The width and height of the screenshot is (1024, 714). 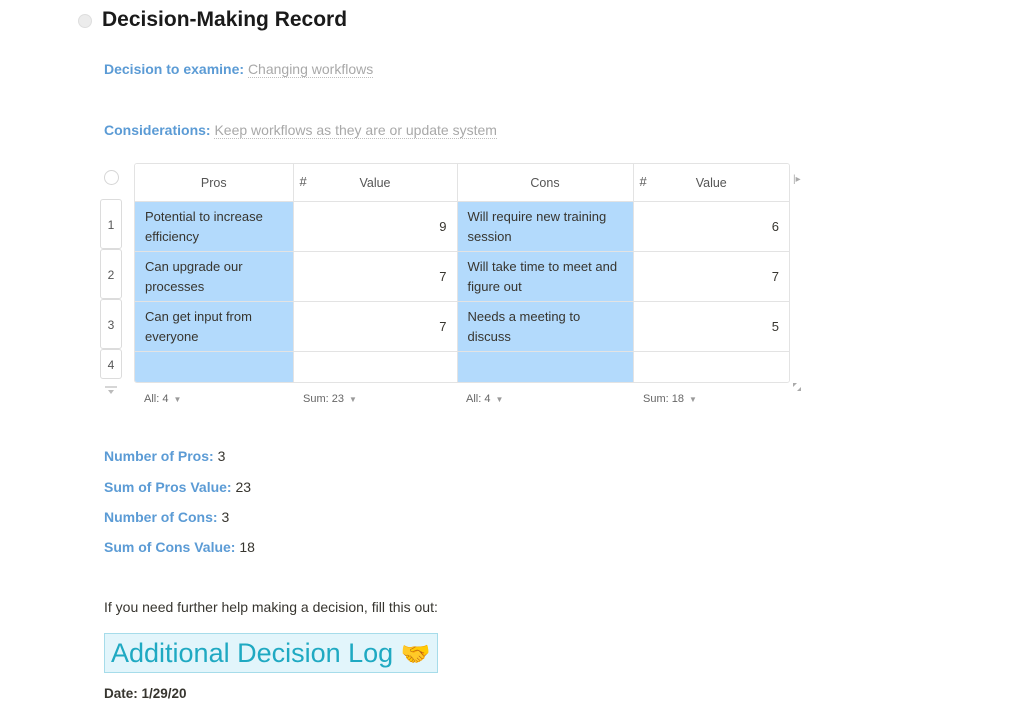 I want to click on pro-value-cell: 9, so click(x=375, y=226).